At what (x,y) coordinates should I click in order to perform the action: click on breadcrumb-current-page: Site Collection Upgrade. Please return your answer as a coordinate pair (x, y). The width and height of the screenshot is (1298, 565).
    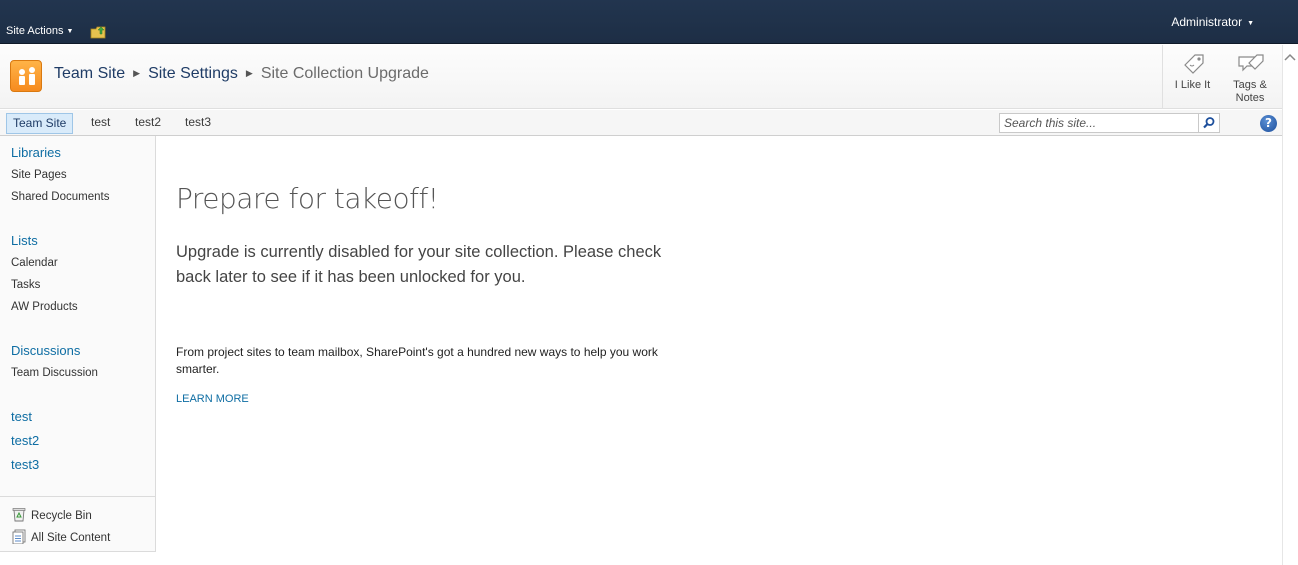
    Looking at the image, I should click on (344, 73).